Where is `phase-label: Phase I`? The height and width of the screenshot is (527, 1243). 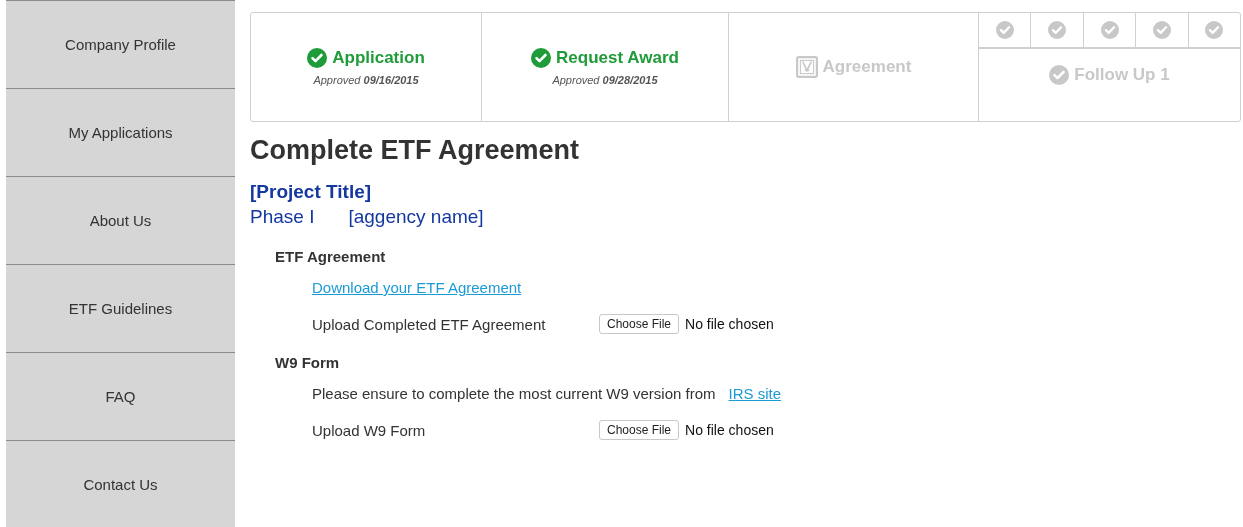 phase-label: Phase I is located at coordinates (282, 217).